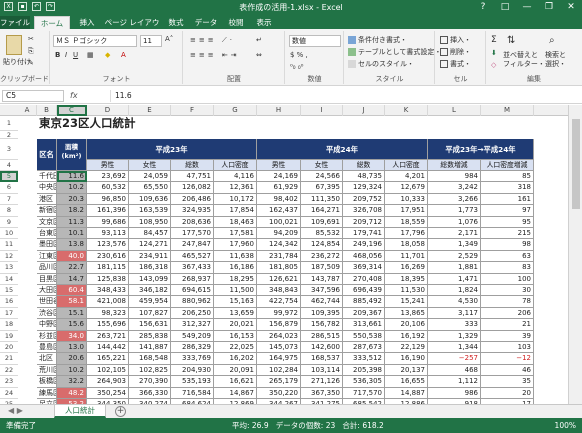  What do you see at coordinates (315, 41) in the screenshot?
I see `number-format-box: 数値` at bounding box center [315, 41].